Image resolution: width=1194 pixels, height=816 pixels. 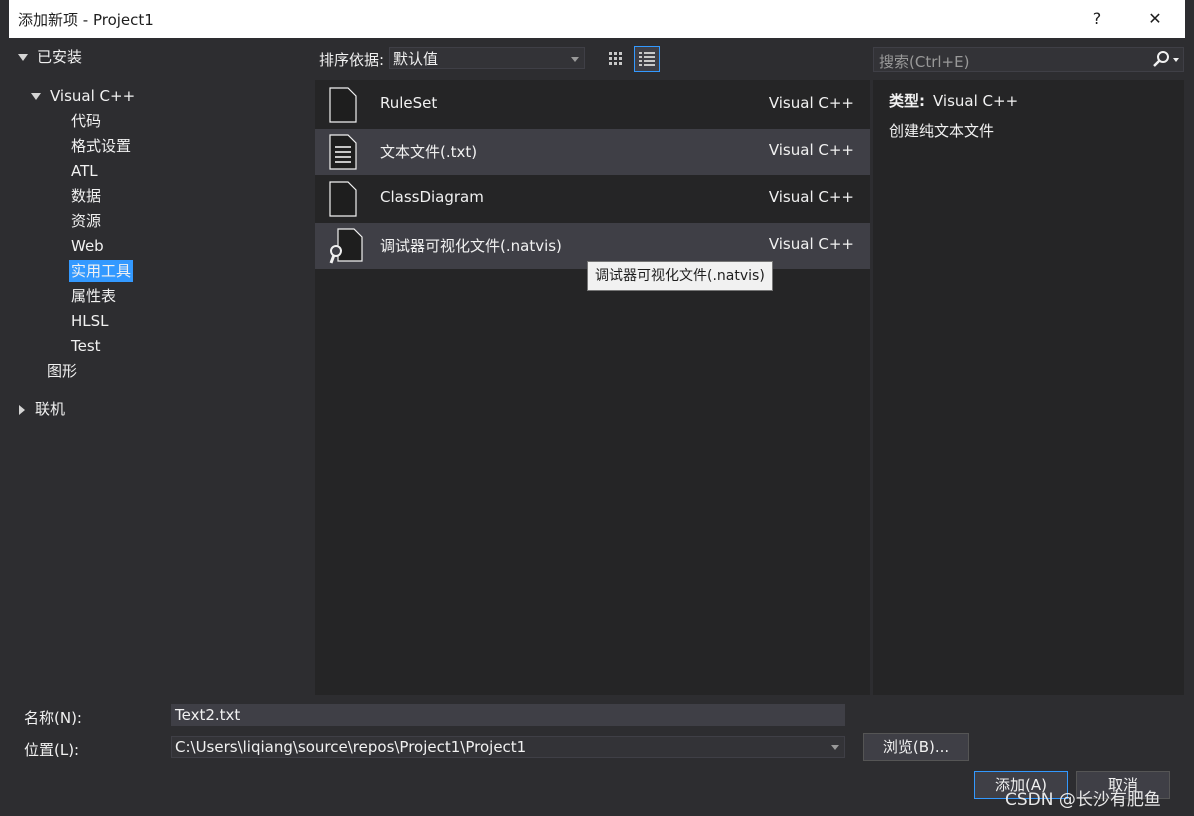 What do you see at coordinates (93, 96) in the screenshot?
I see `tree-label-visual-cpp: Visual C++` at bounding box center [93, 96].